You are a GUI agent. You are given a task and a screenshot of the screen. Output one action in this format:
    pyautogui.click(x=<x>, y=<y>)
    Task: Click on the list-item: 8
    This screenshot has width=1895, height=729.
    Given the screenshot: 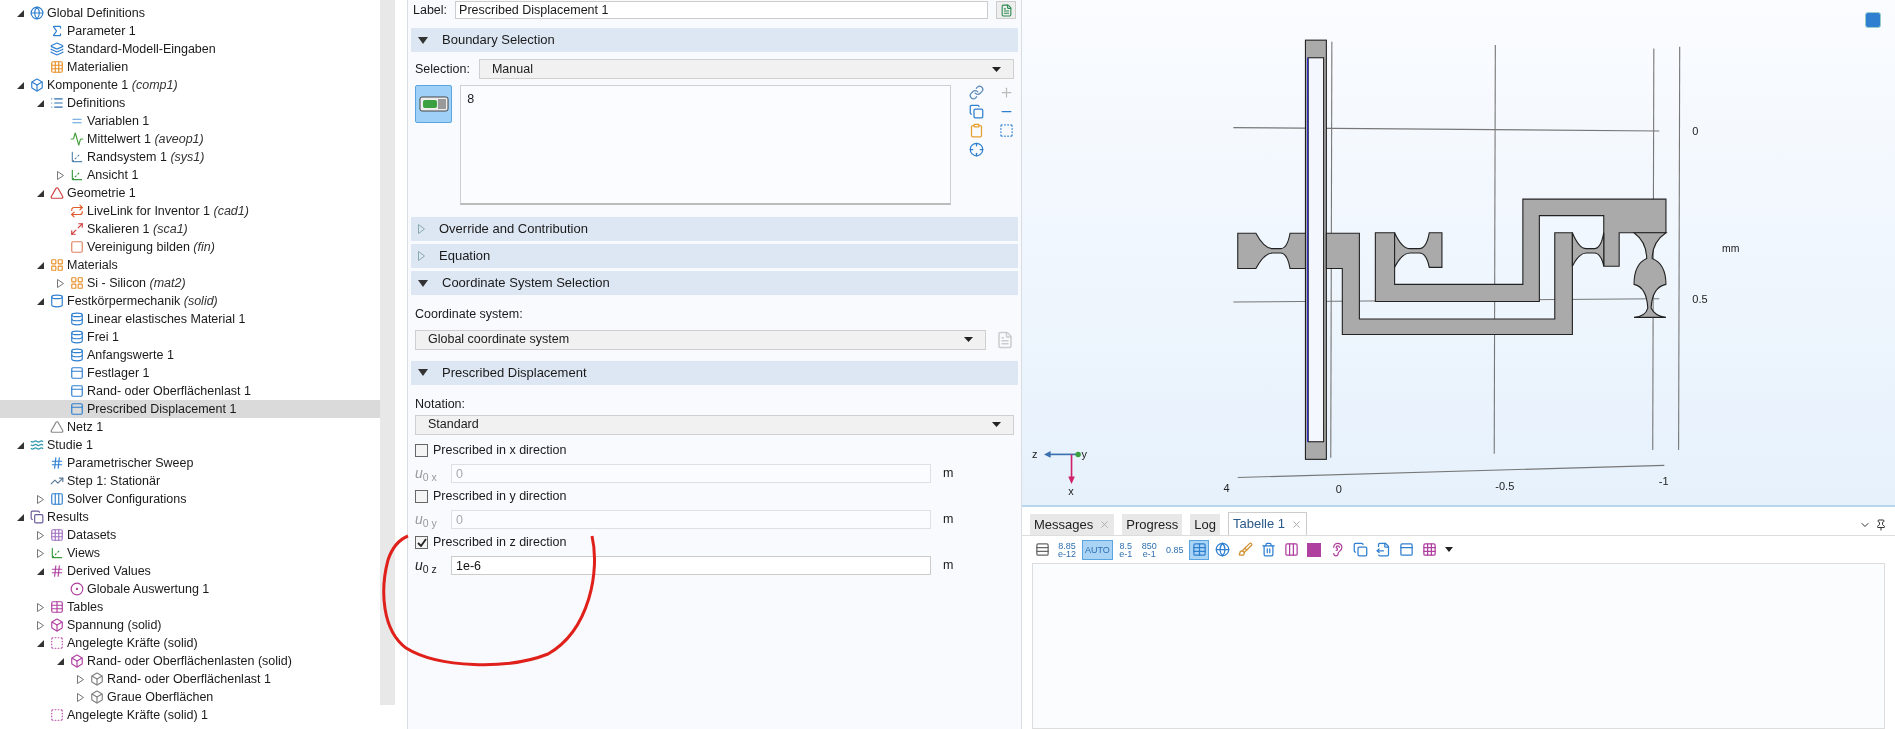 What is the action you would take?
    pyautogui.click(x=705, y=99)
    